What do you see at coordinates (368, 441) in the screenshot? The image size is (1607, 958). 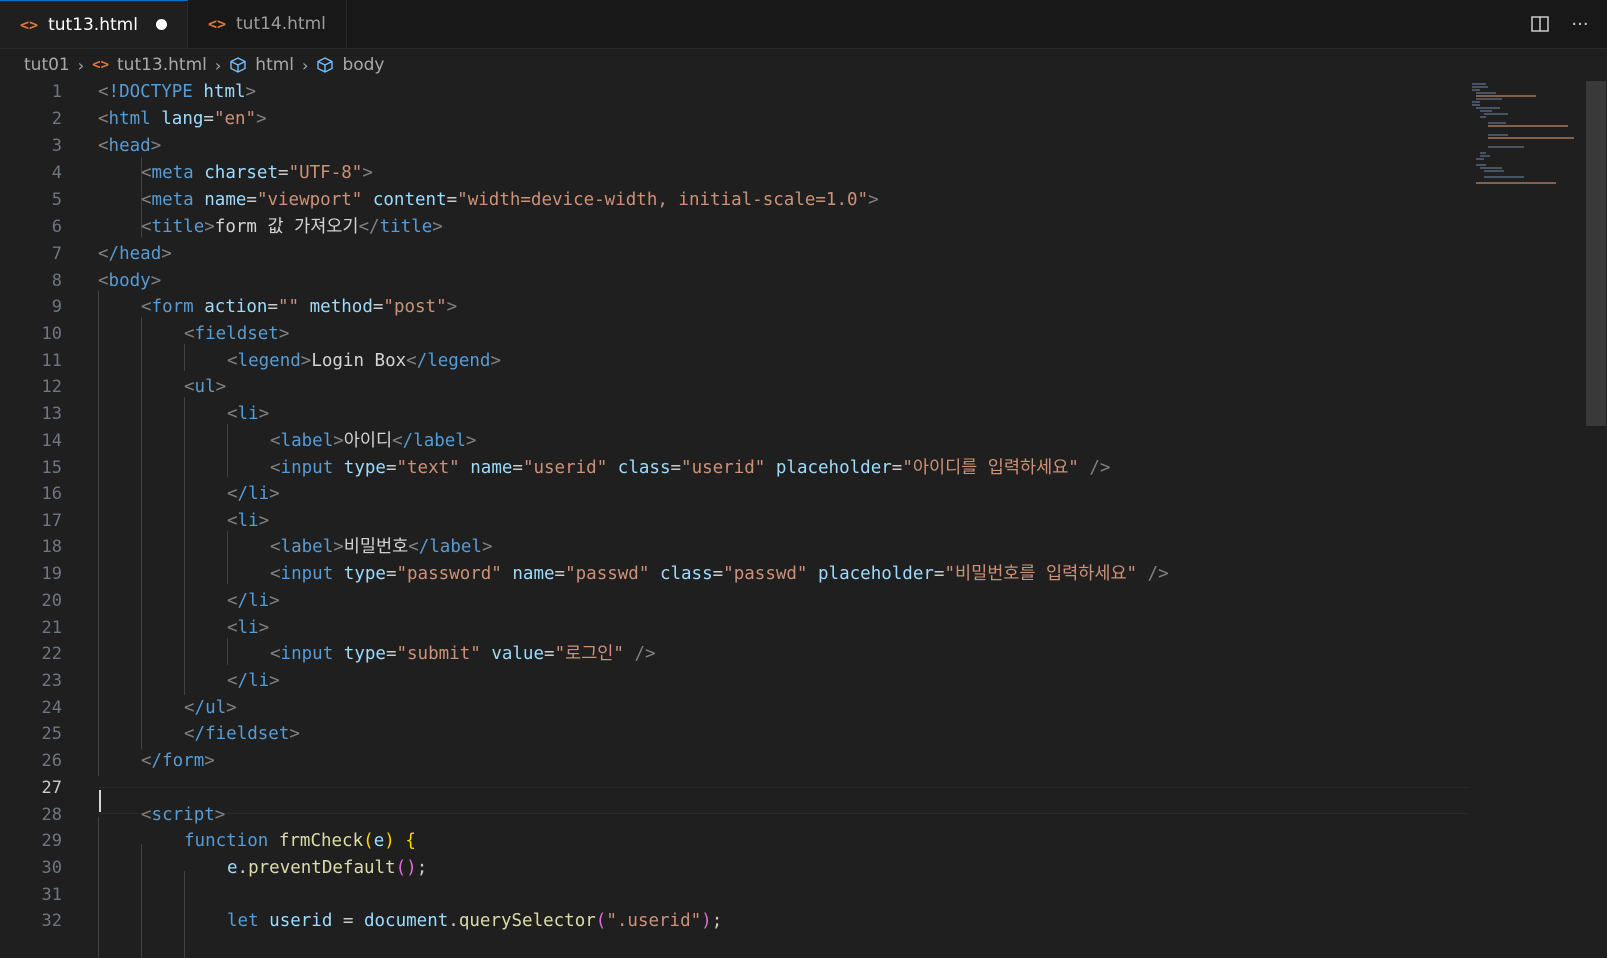 I see `token: 아이디` at bounding box center [368, 441].